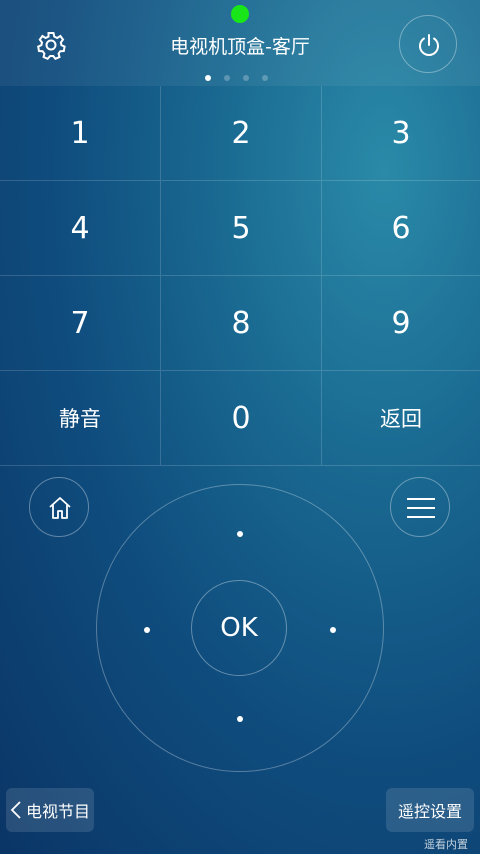 The image size is (480, 854). I want to click on back-button: 返回, so click(401, 418).